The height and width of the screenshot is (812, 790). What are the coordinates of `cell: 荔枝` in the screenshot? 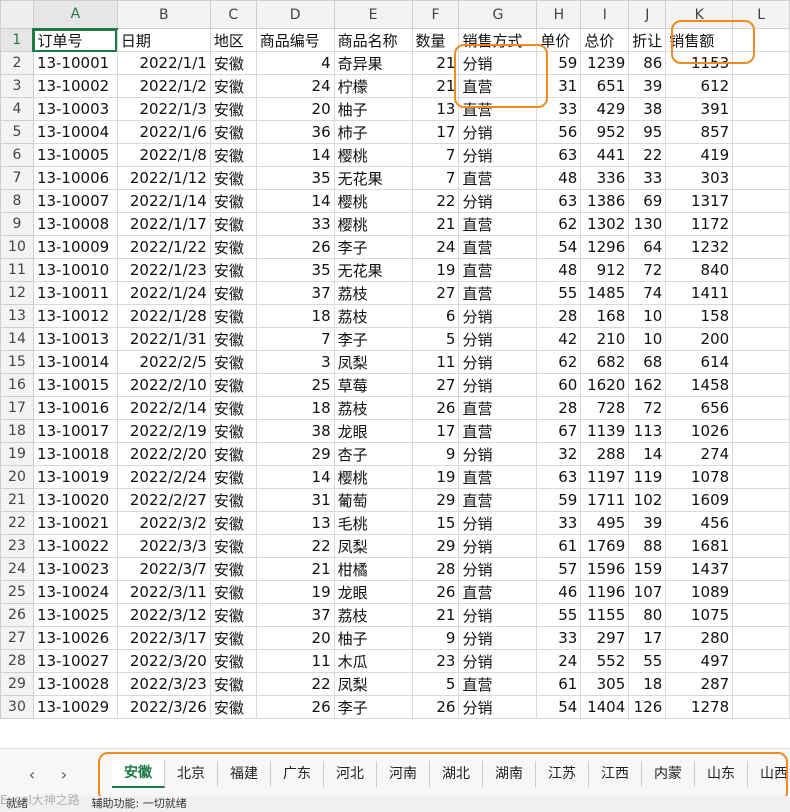 It's located at (373, 316).